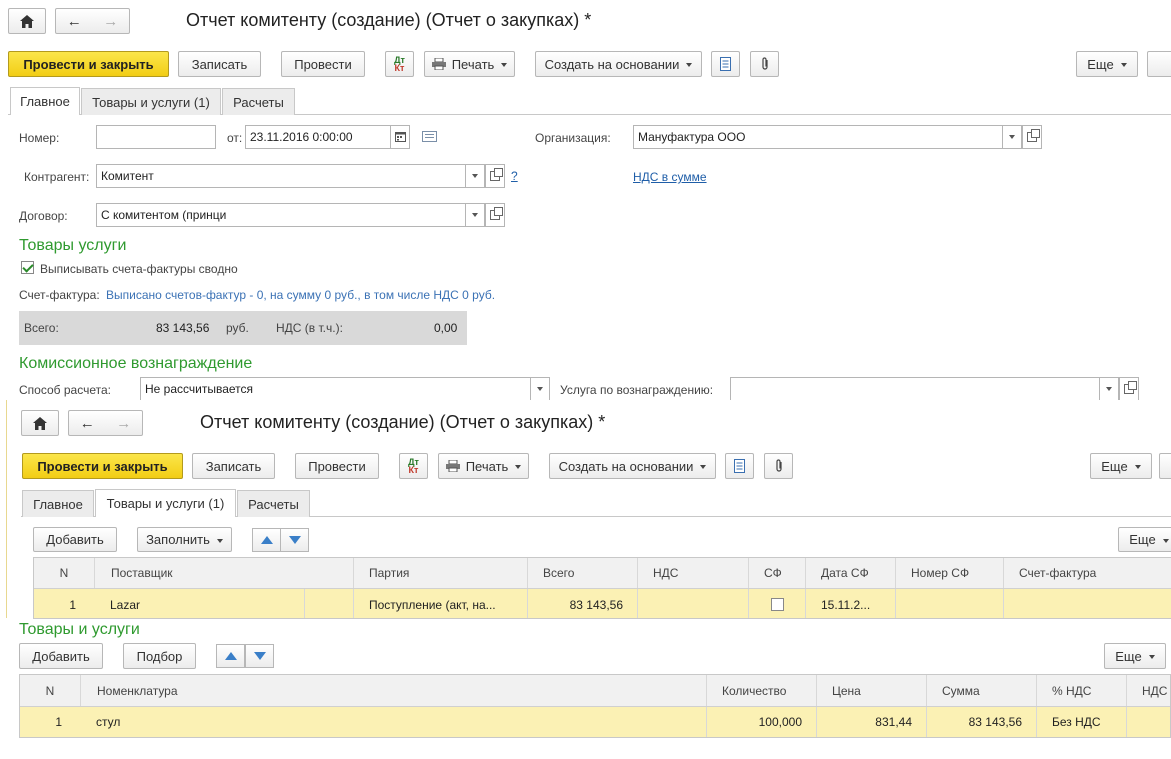  Describe the element at coordinates (871, 690) in the screenshot. I see `col-price: Цена` at that location.